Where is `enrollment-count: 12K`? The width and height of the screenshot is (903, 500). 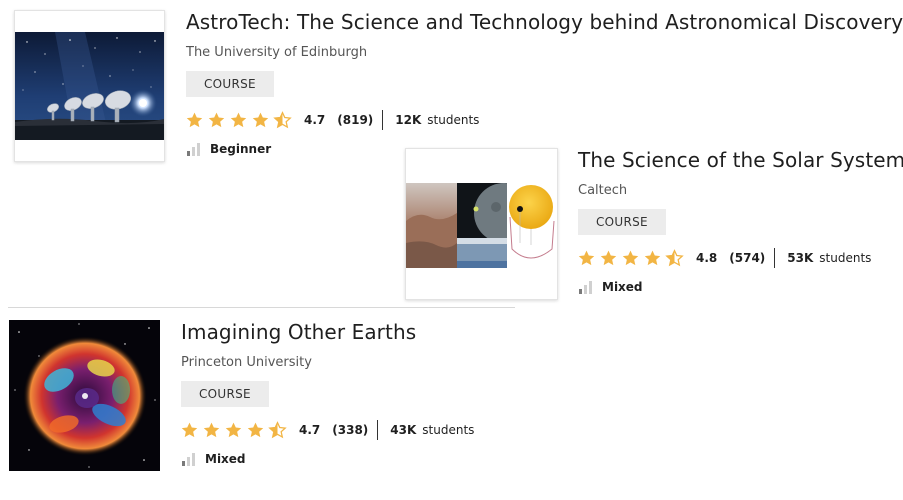
enrollment-count: 12K is located at coordinates (408, 120).